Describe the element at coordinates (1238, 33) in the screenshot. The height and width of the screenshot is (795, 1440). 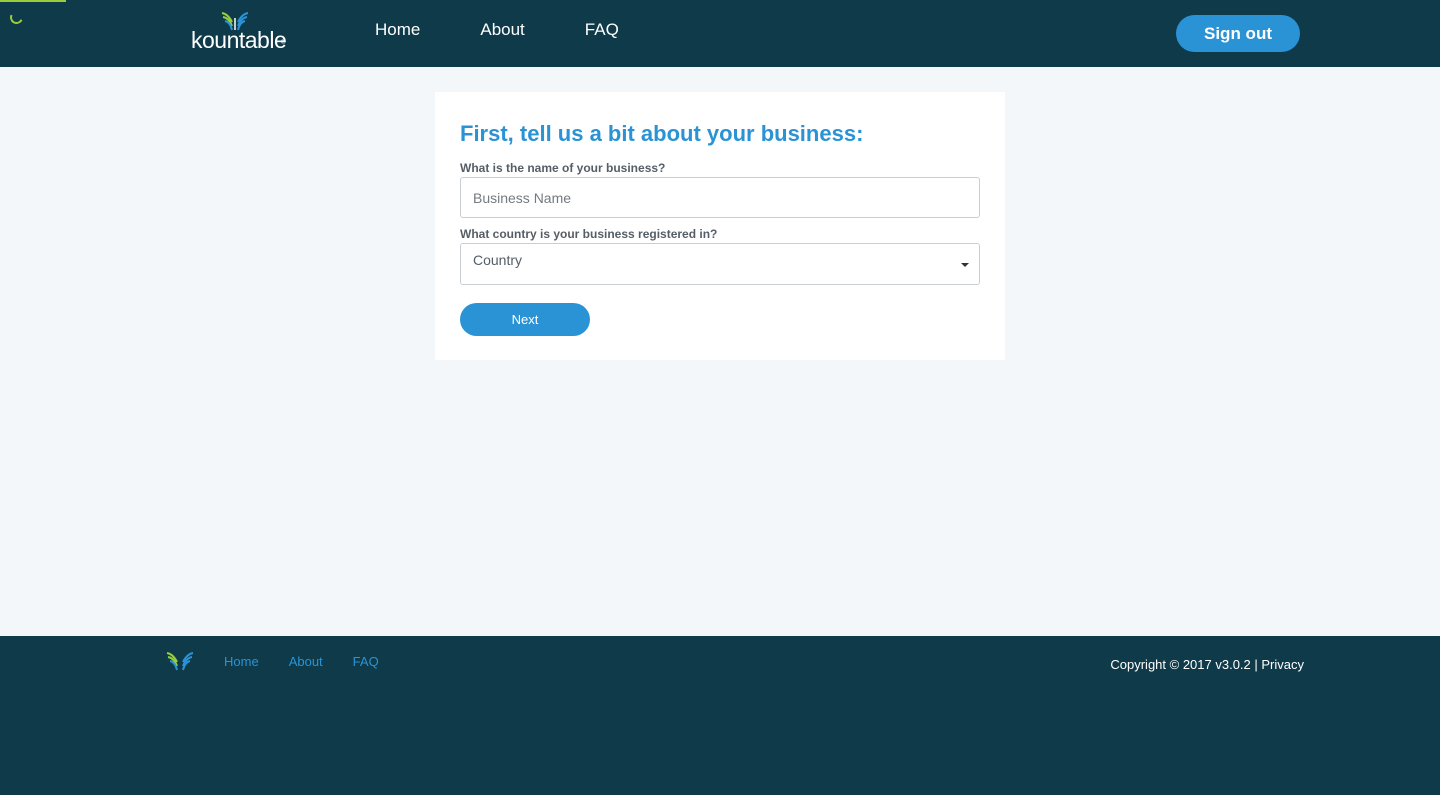
I see `sign-out-button: Sign out` at that location.